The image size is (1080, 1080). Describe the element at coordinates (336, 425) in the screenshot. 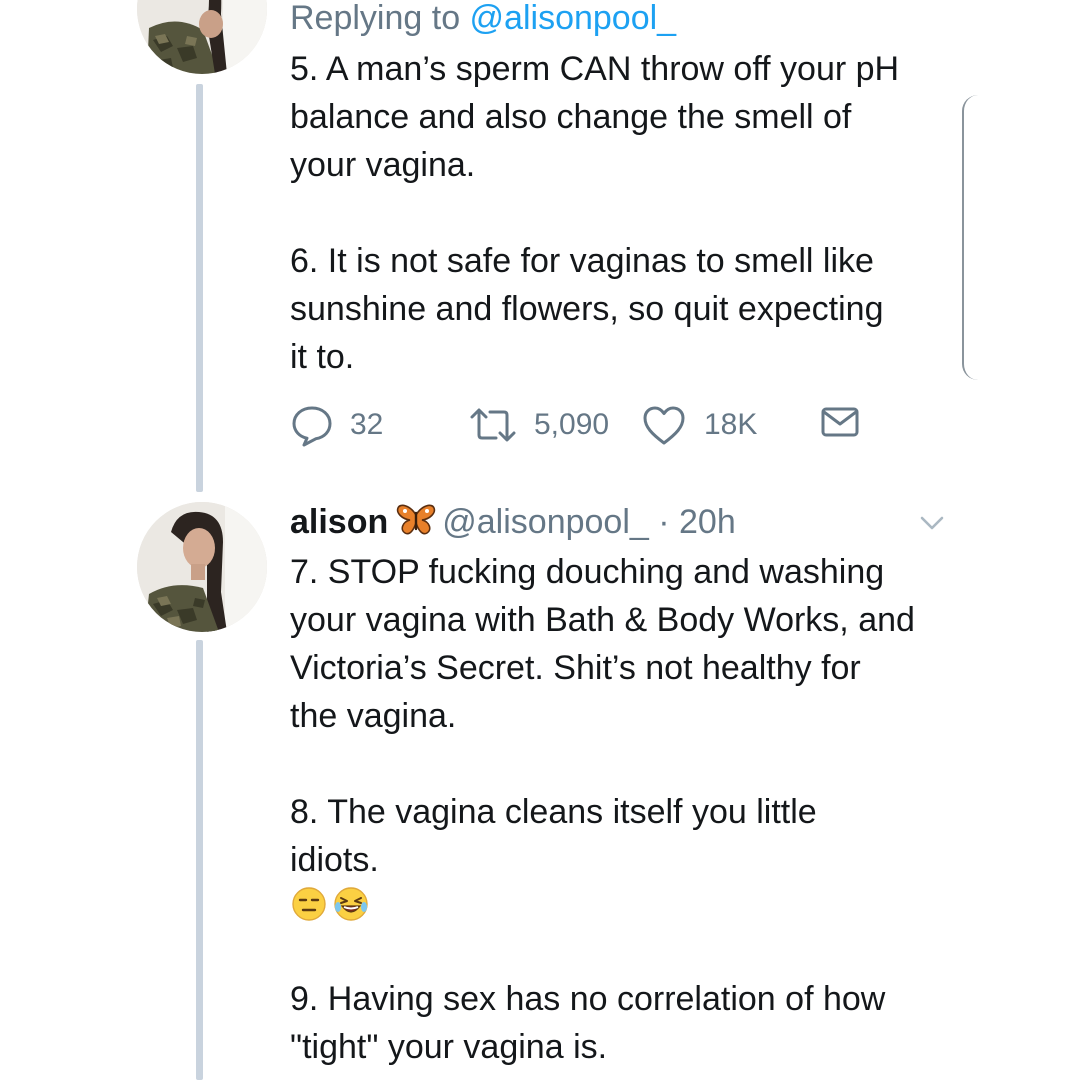

I see `reply-button: 32` at that location.